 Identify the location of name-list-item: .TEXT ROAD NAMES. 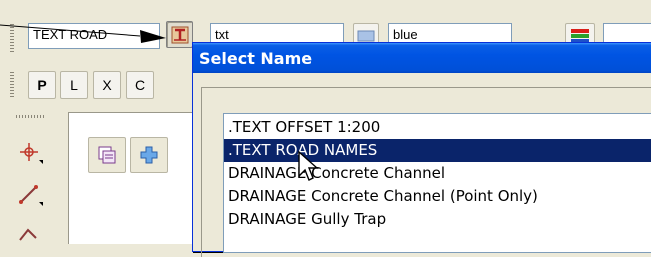
(437, 150).